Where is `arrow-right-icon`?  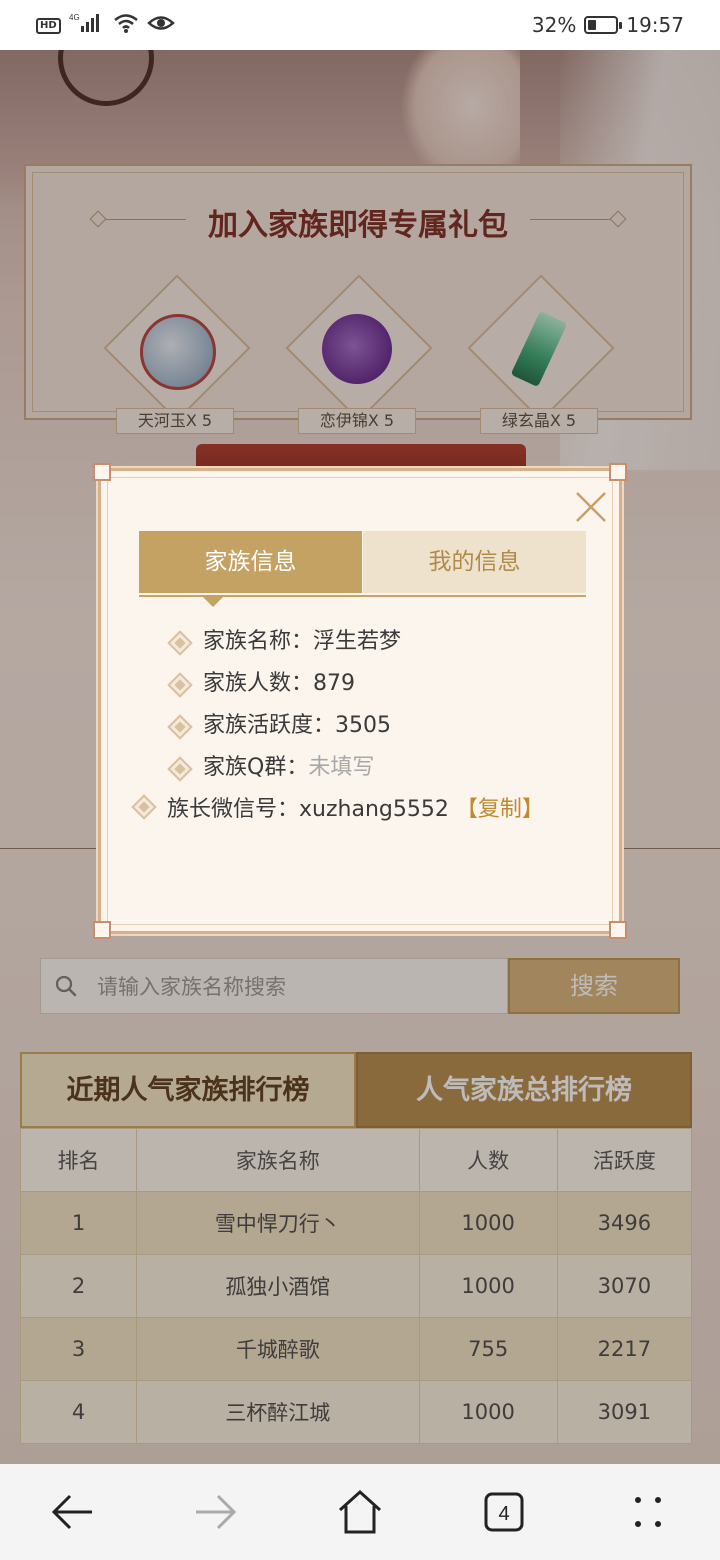 arrow-right-icon is located at coordinates (216, 1512).